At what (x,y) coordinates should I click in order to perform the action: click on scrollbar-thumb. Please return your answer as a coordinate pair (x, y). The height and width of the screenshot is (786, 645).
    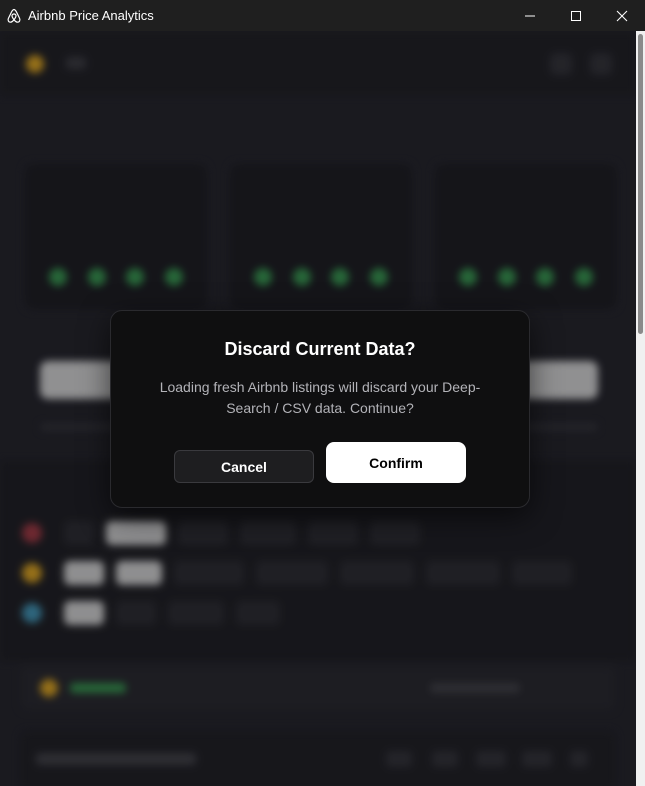
    Looking at the image, I should click on (640, 184).